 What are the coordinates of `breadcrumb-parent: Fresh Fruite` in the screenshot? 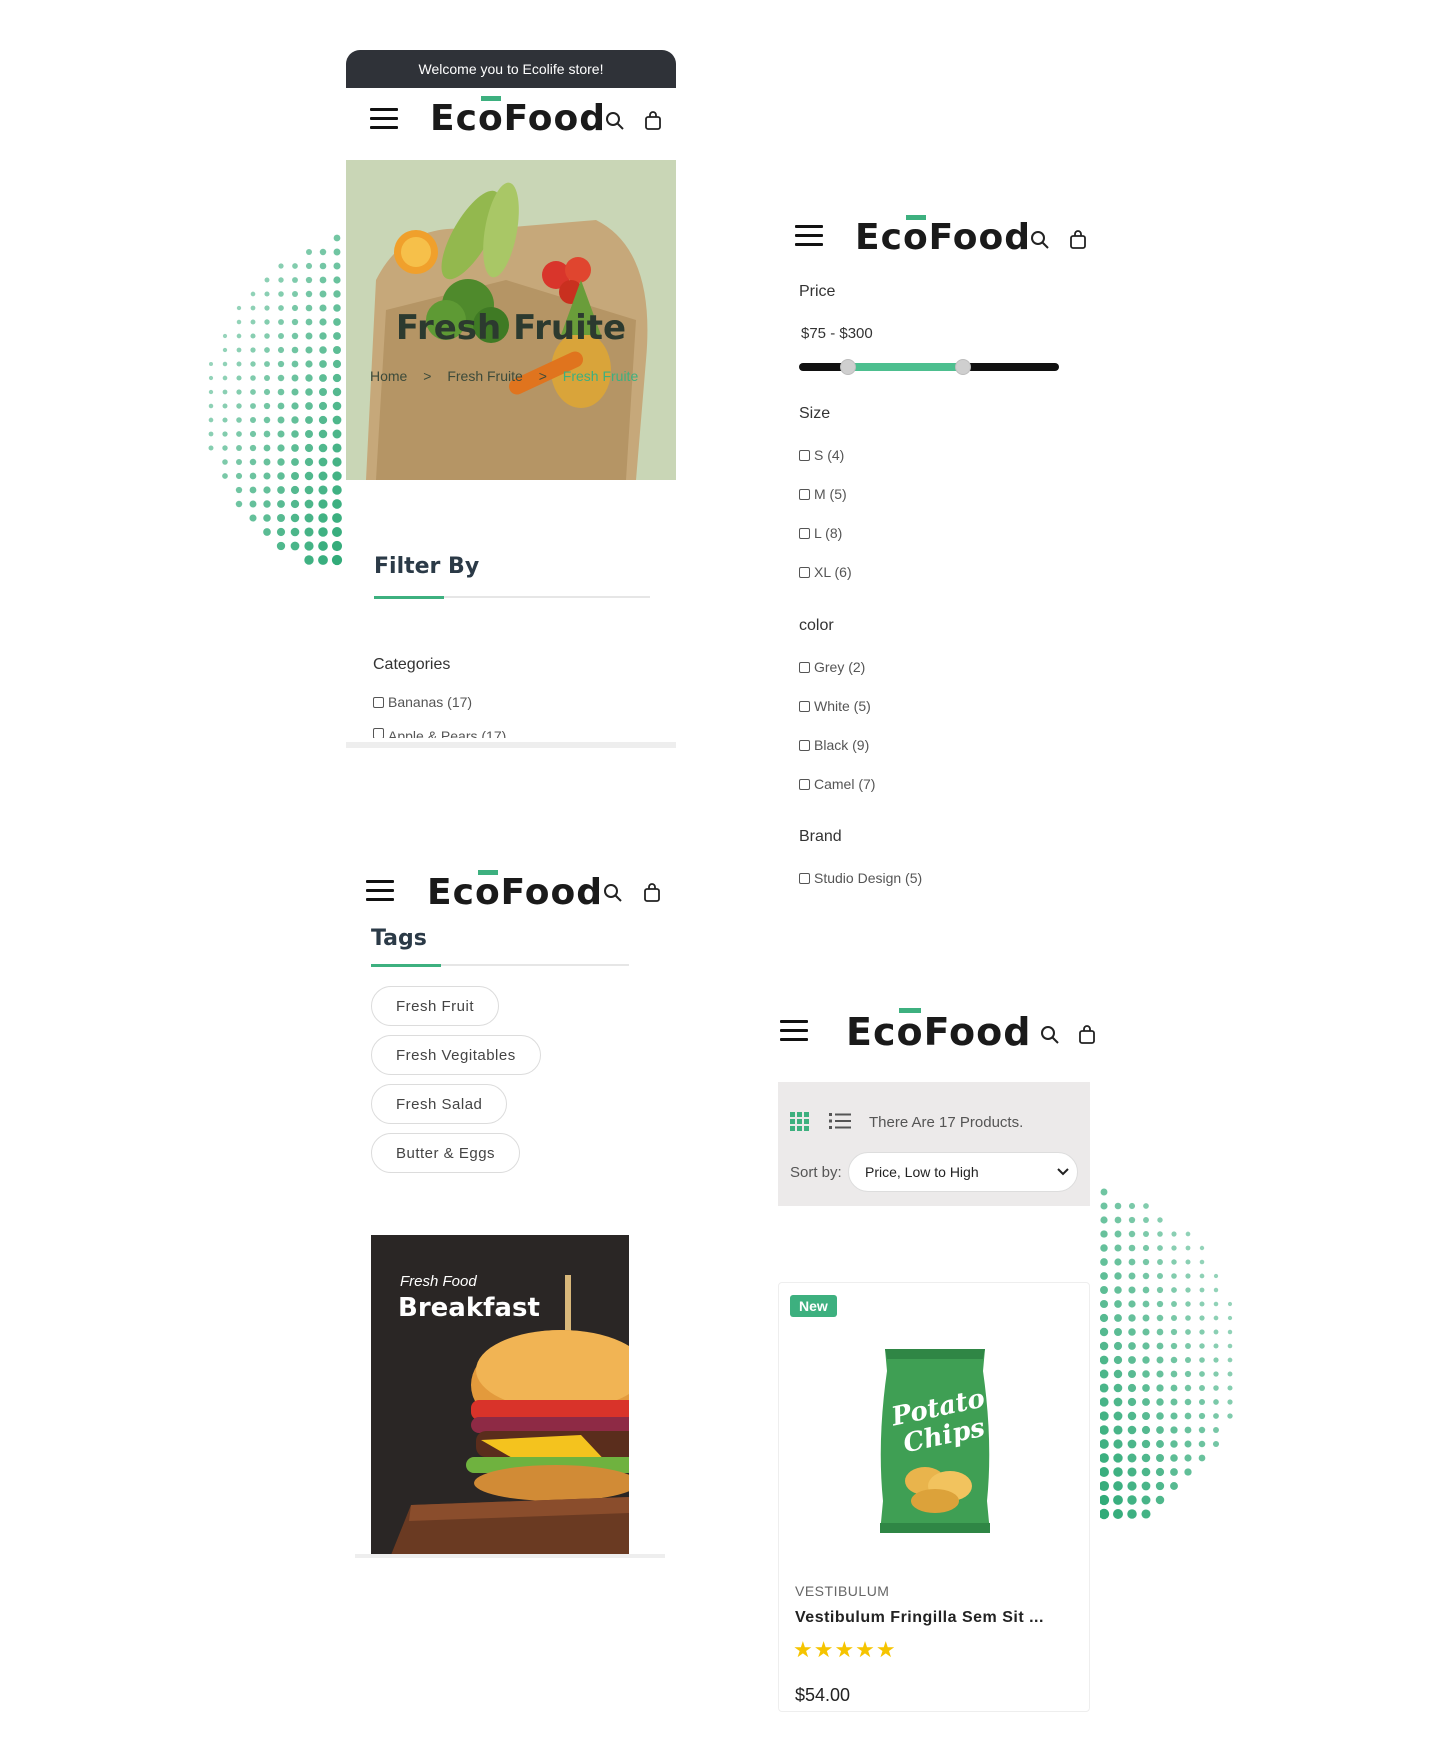 It's located at (484, 376).